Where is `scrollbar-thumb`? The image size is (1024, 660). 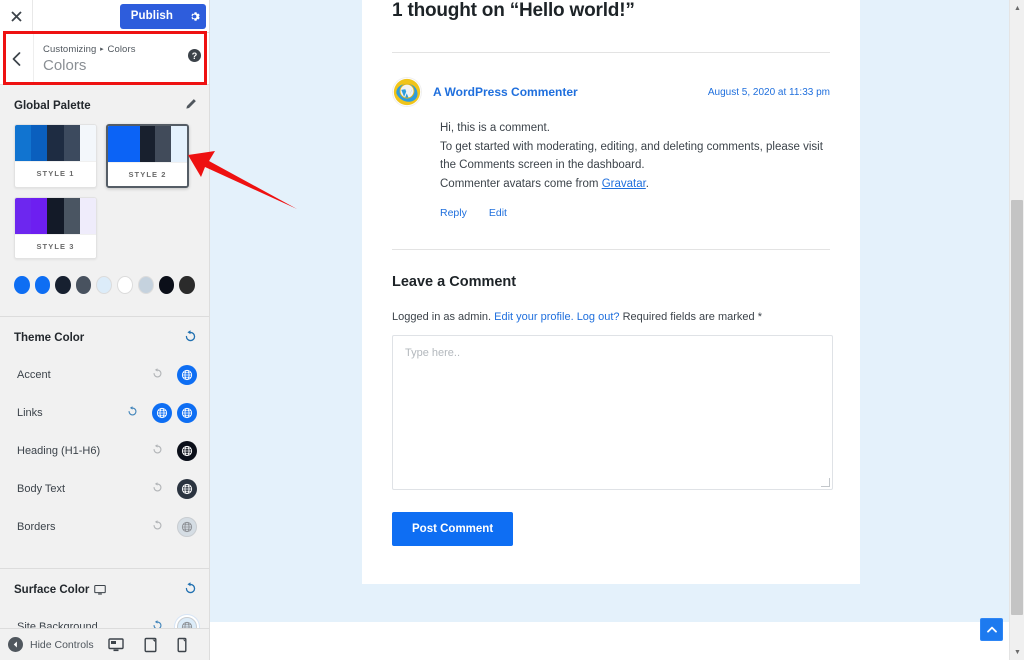
scrollbar-thumb is located at coordinates (1017, 407).